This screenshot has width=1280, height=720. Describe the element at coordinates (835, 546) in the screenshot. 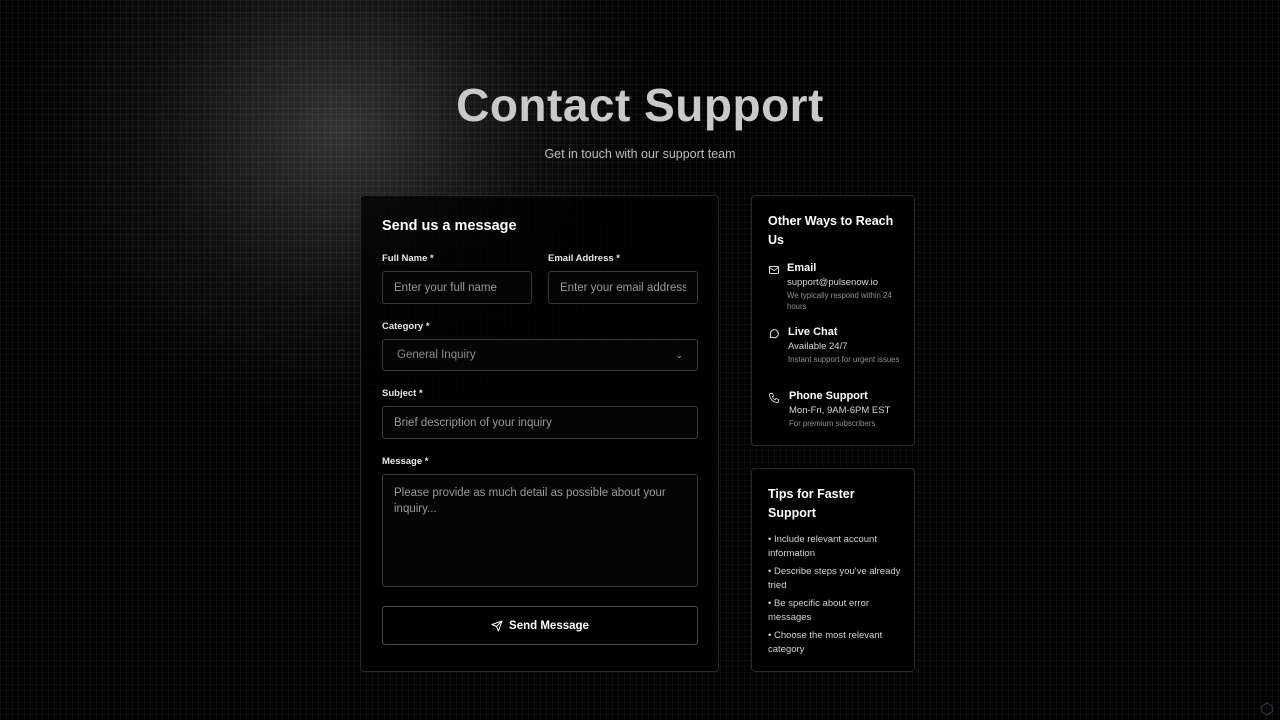

I see `tip-item: Include relevant account information` at that location.